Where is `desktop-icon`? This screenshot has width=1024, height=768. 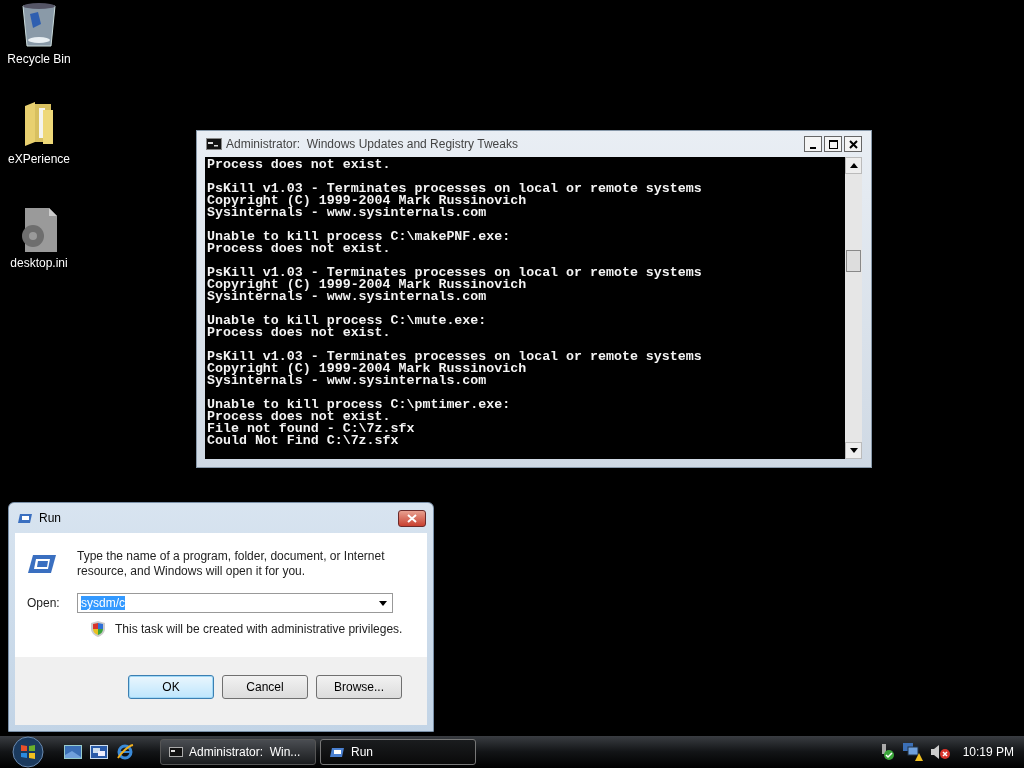 desktop-icon is located at coordinates (73, 752).